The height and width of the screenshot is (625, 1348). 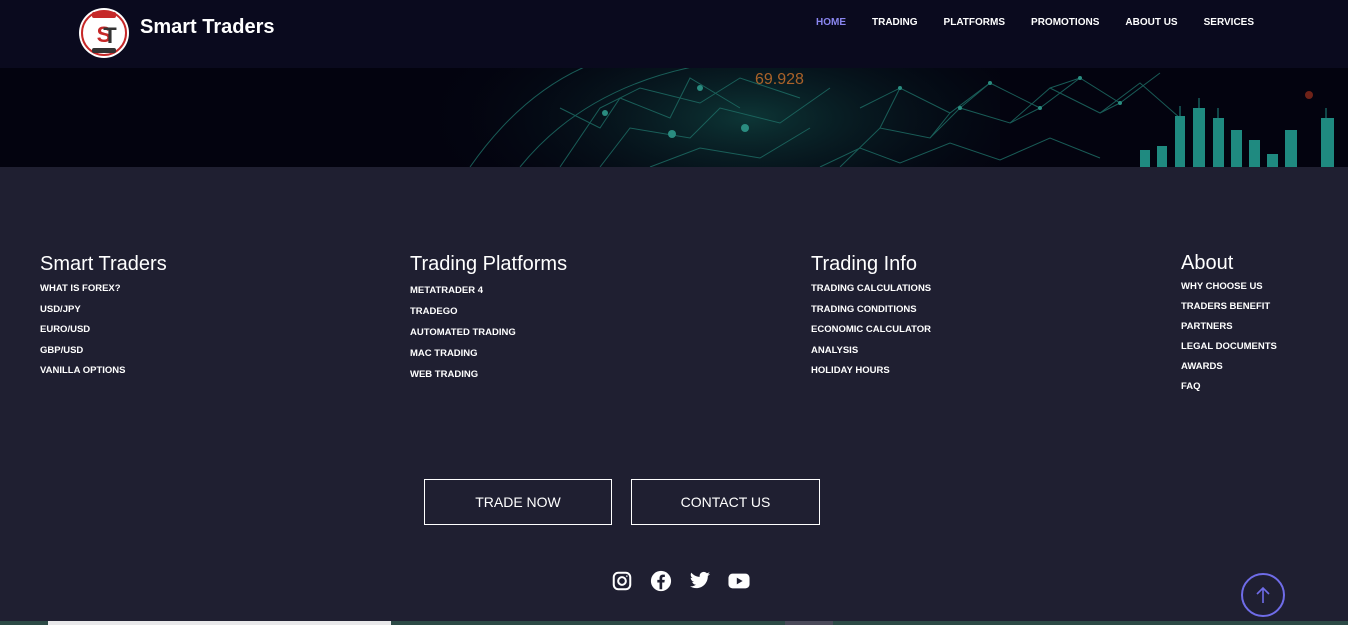 What do you see at coordinates (103, 330) in the screenshot?
I see `footer-link: EURO/USD` at bounding box center [103, 330].